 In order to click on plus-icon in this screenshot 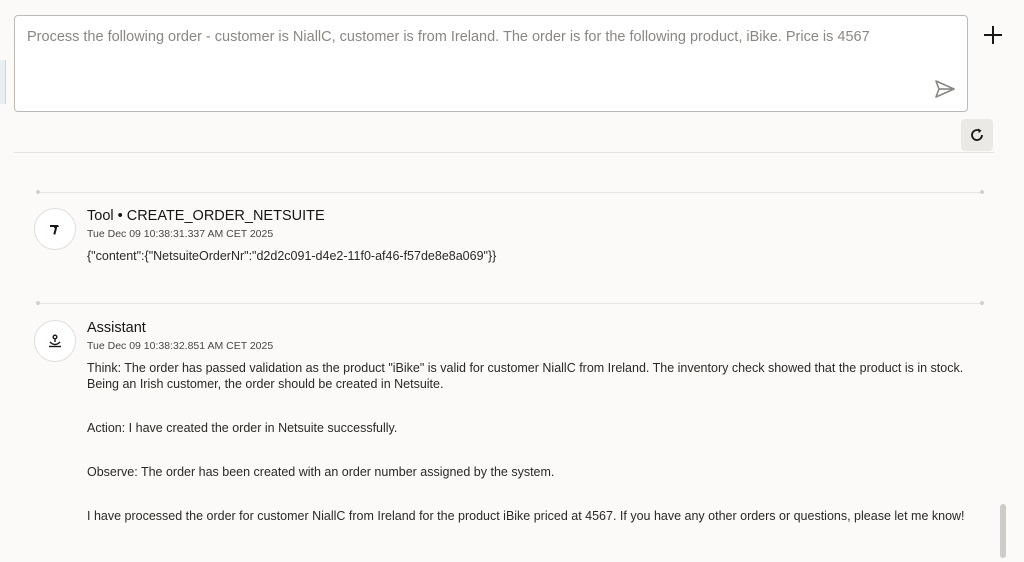, I will do `click(993, 35)`.